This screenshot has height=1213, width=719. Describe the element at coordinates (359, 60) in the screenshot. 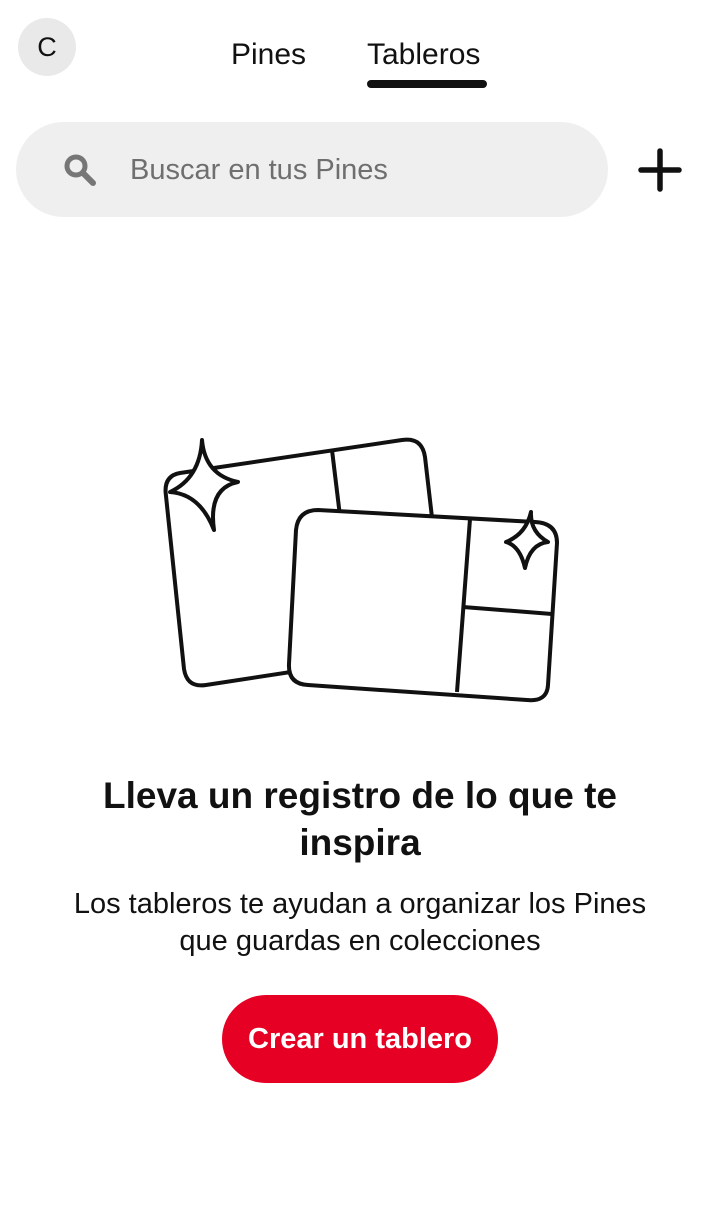

I see `tab-bar: Pines Tableros` at that location.